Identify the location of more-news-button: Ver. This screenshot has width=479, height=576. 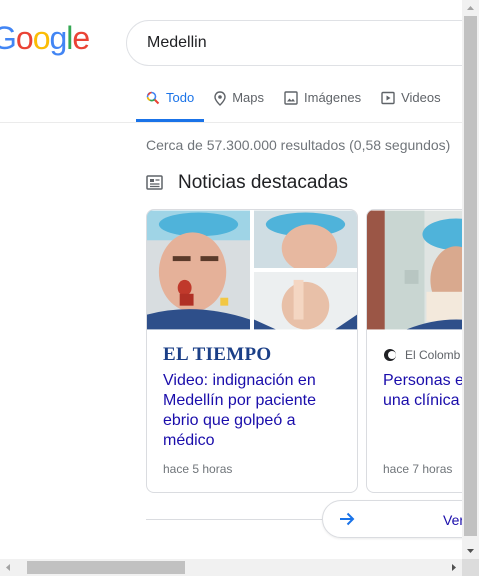
(392, 519).